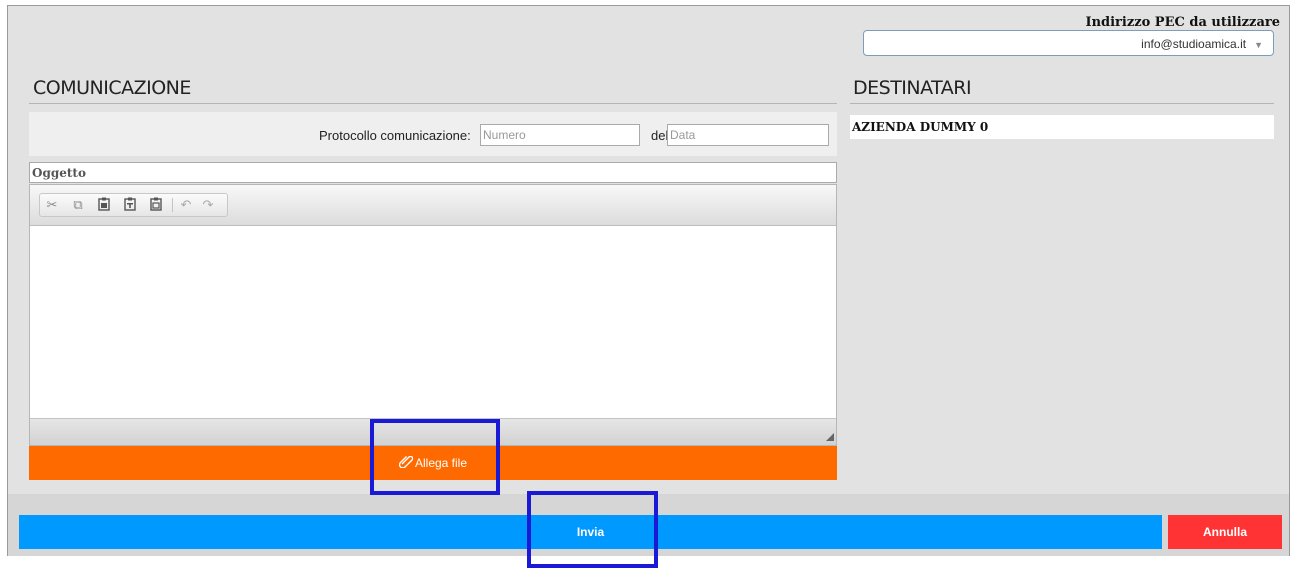 This screenshot has width=1293, height=570. Describe the element at coordinates (395, 135) in the screenshot. I see `protocol-label: Protocollo comunicazione:` at that location.